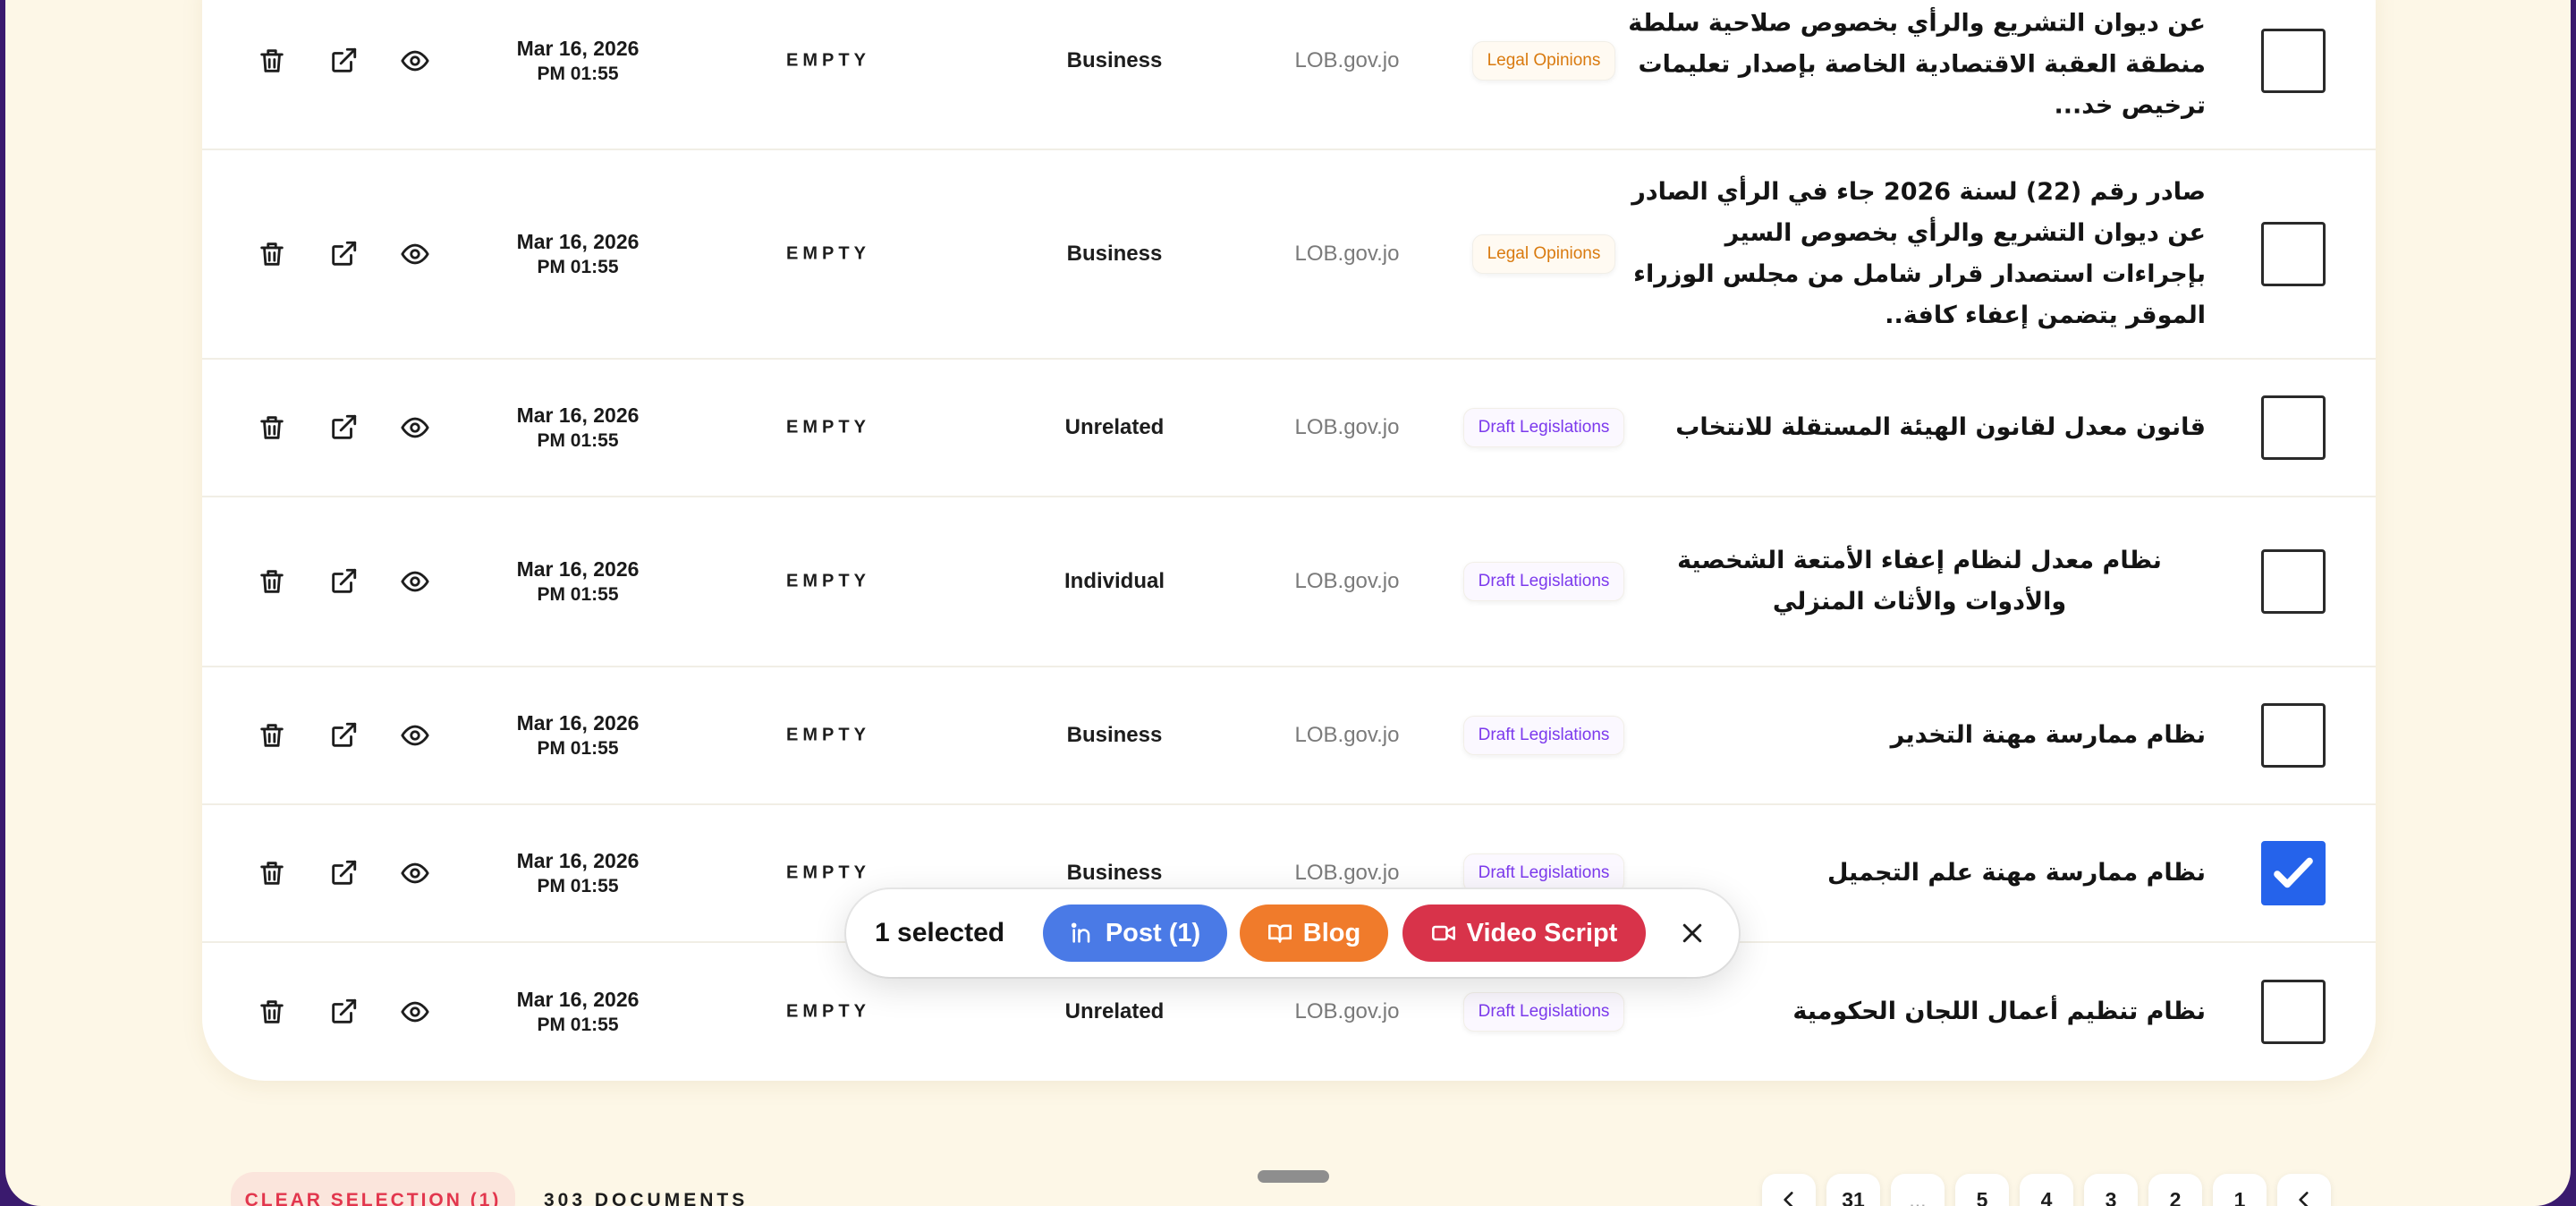 This screenshot has width=2576, height=1206. I want to click on blog-button: Blog, so click(1314, 933).